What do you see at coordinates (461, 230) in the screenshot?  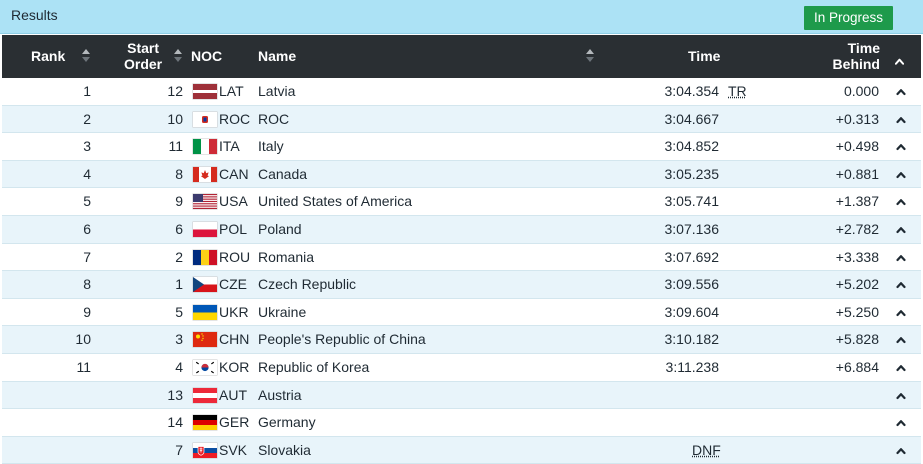 I see `table-row: 6 6 POL Poland 3:07.136 +2.782` at bounding box center [461, 230].